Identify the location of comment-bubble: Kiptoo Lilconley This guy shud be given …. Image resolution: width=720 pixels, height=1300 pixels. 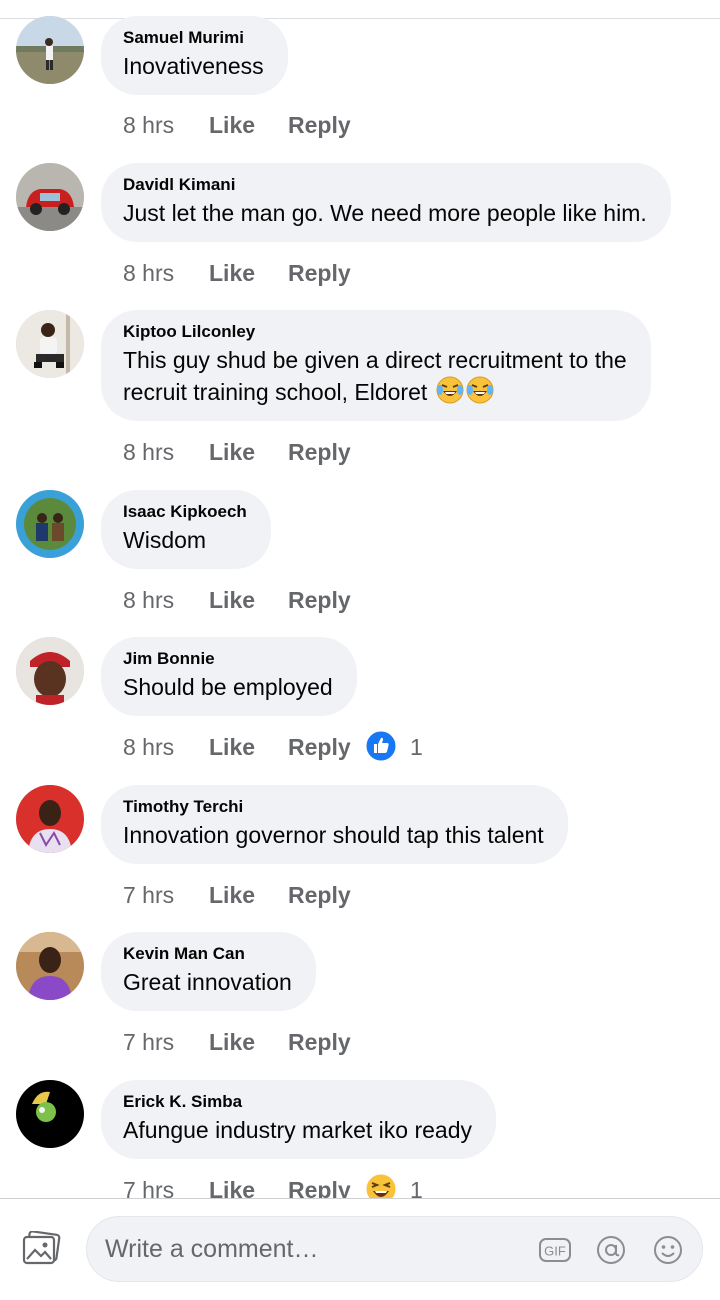
(376, 365).